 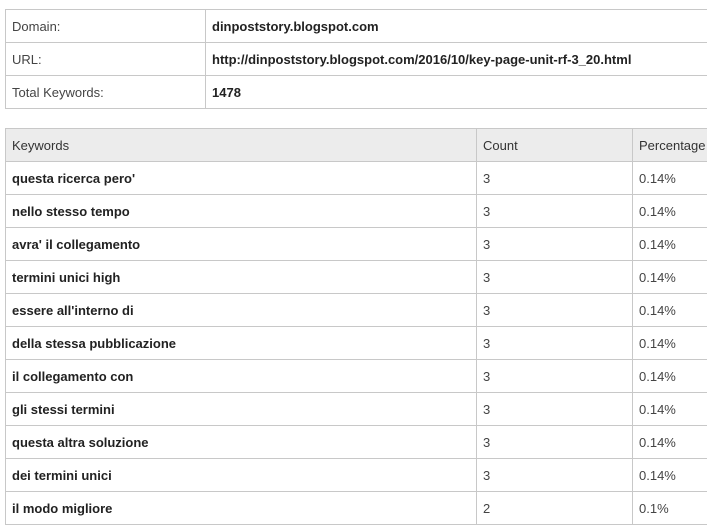 I want to click on total-keywords-value: 1478, so click(x=456, y=92).